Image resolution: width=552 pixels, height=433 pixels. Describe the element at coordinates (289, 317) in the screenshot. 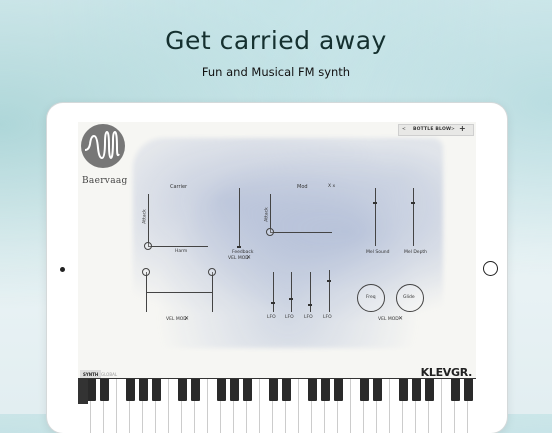

I see `lfo2-label: LFO` at that location.